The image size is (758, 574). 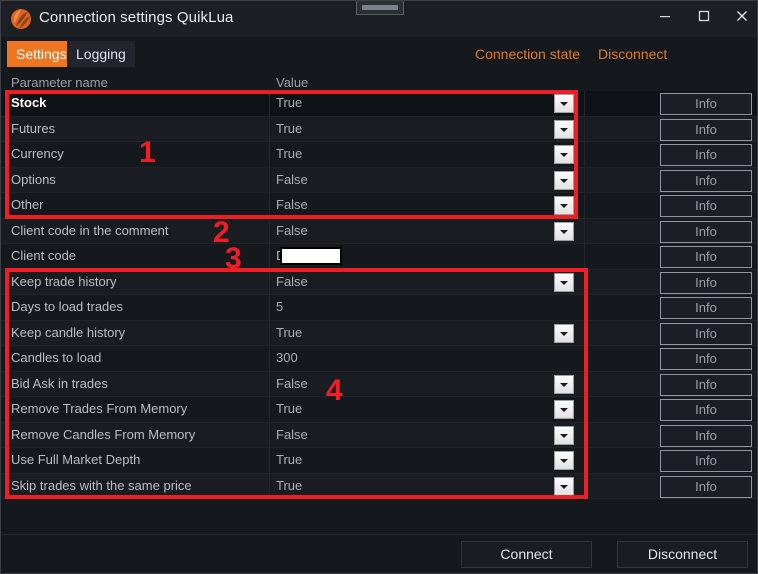 I want to click on tab-logging: Logging, so click(x=101, y=54).